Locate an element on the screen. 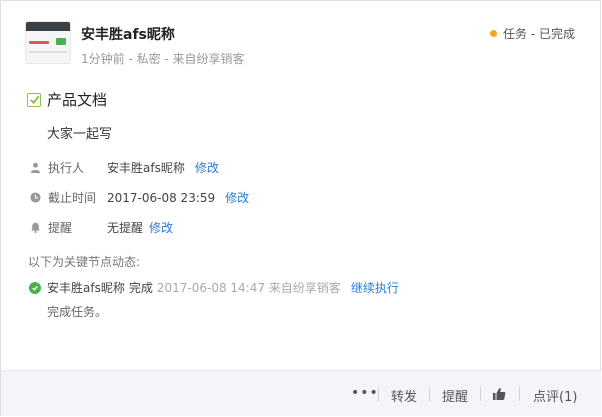 The height and width of the screenshot is (417, 602). task-description: 大家一起写 is located at coordinates (80, 134).